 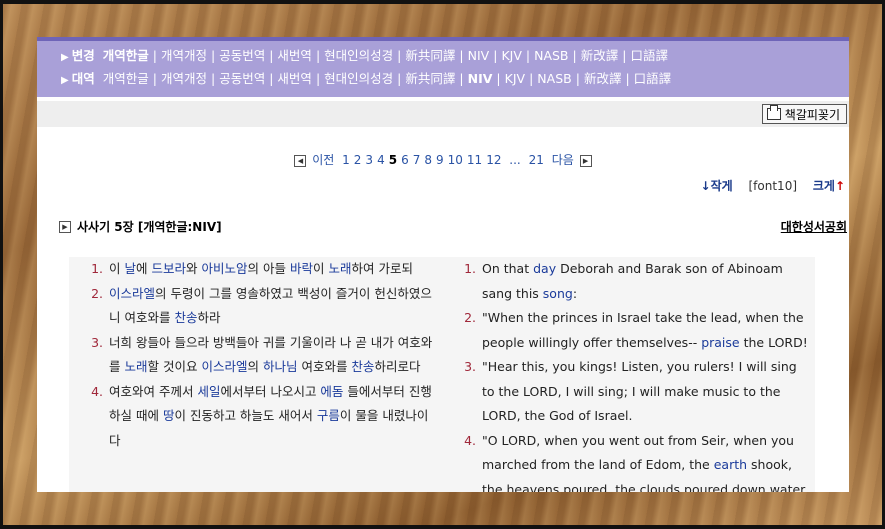 I want to click on font-current-size: [font10], so click(x=773, y=186).